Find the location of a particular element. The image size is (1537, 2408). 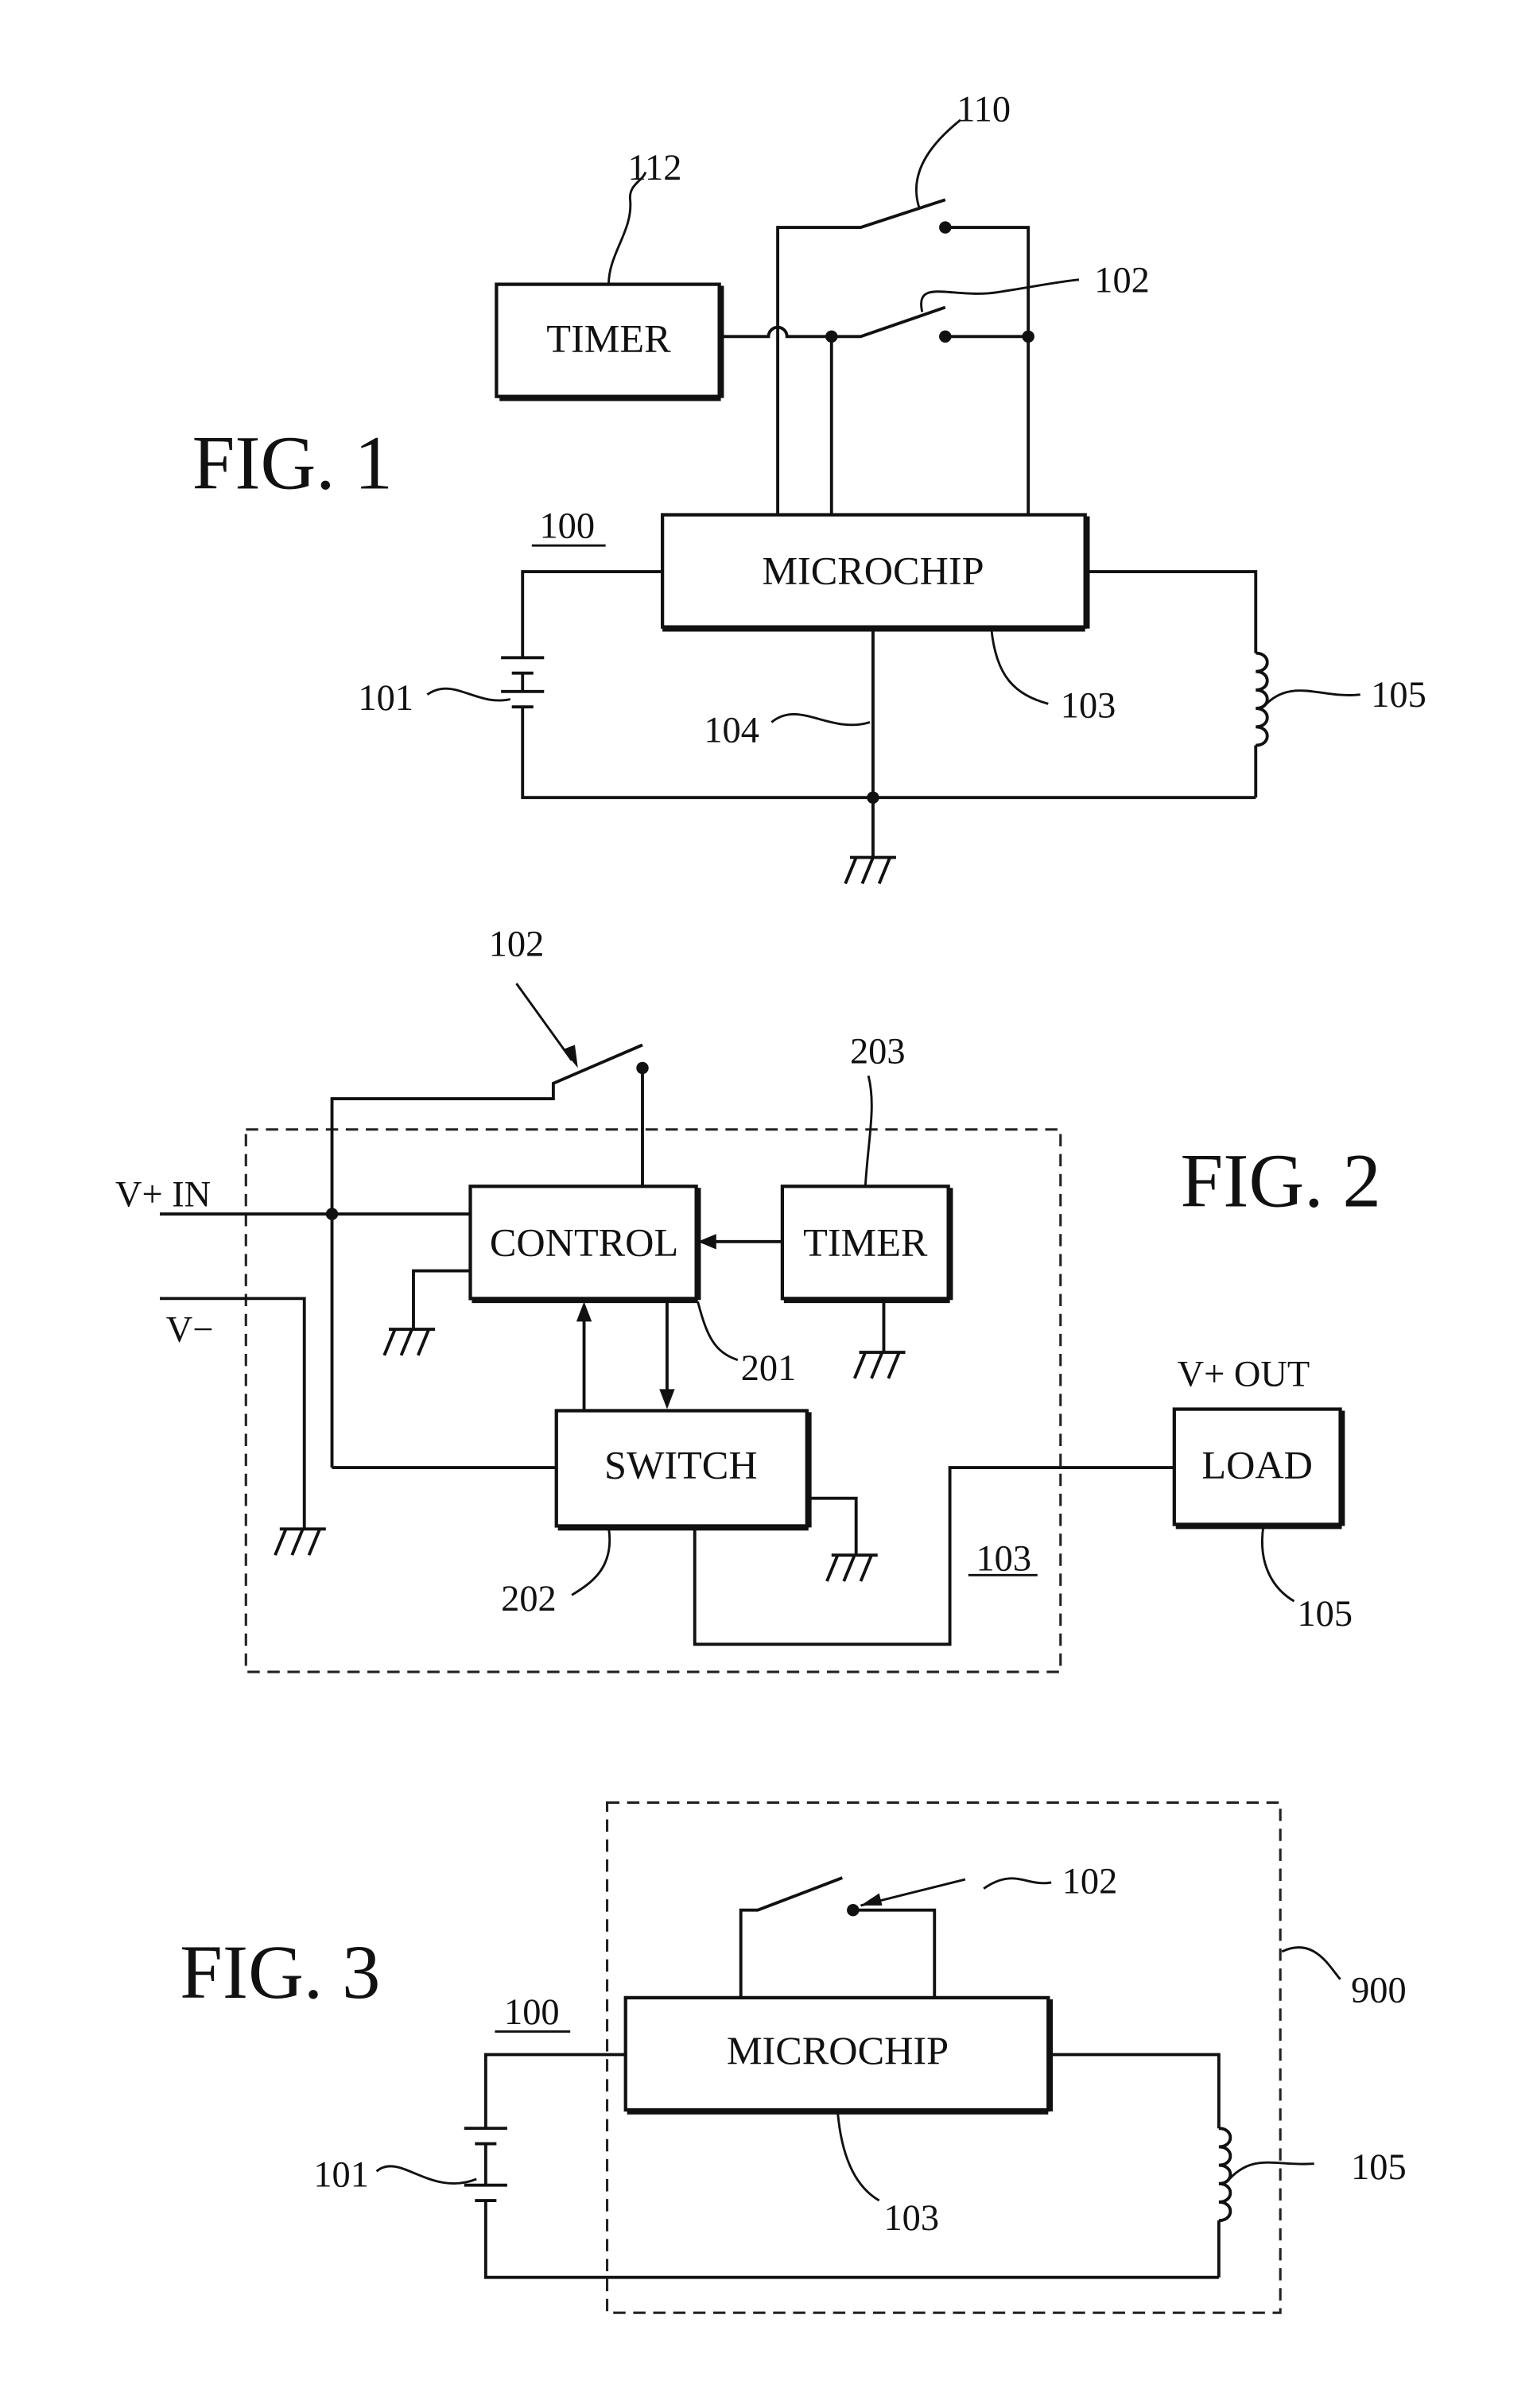

fig2-timer-ground is located at coordinates (879, 1339).